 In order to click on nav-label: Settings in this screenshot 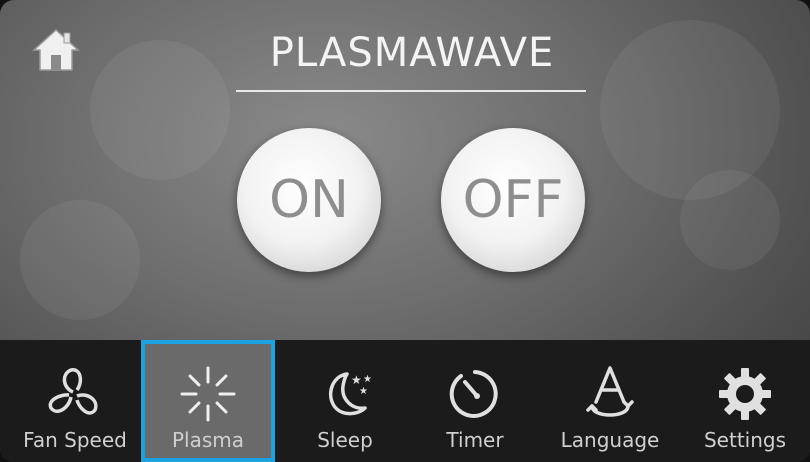, I will do `click(745, 440)`.